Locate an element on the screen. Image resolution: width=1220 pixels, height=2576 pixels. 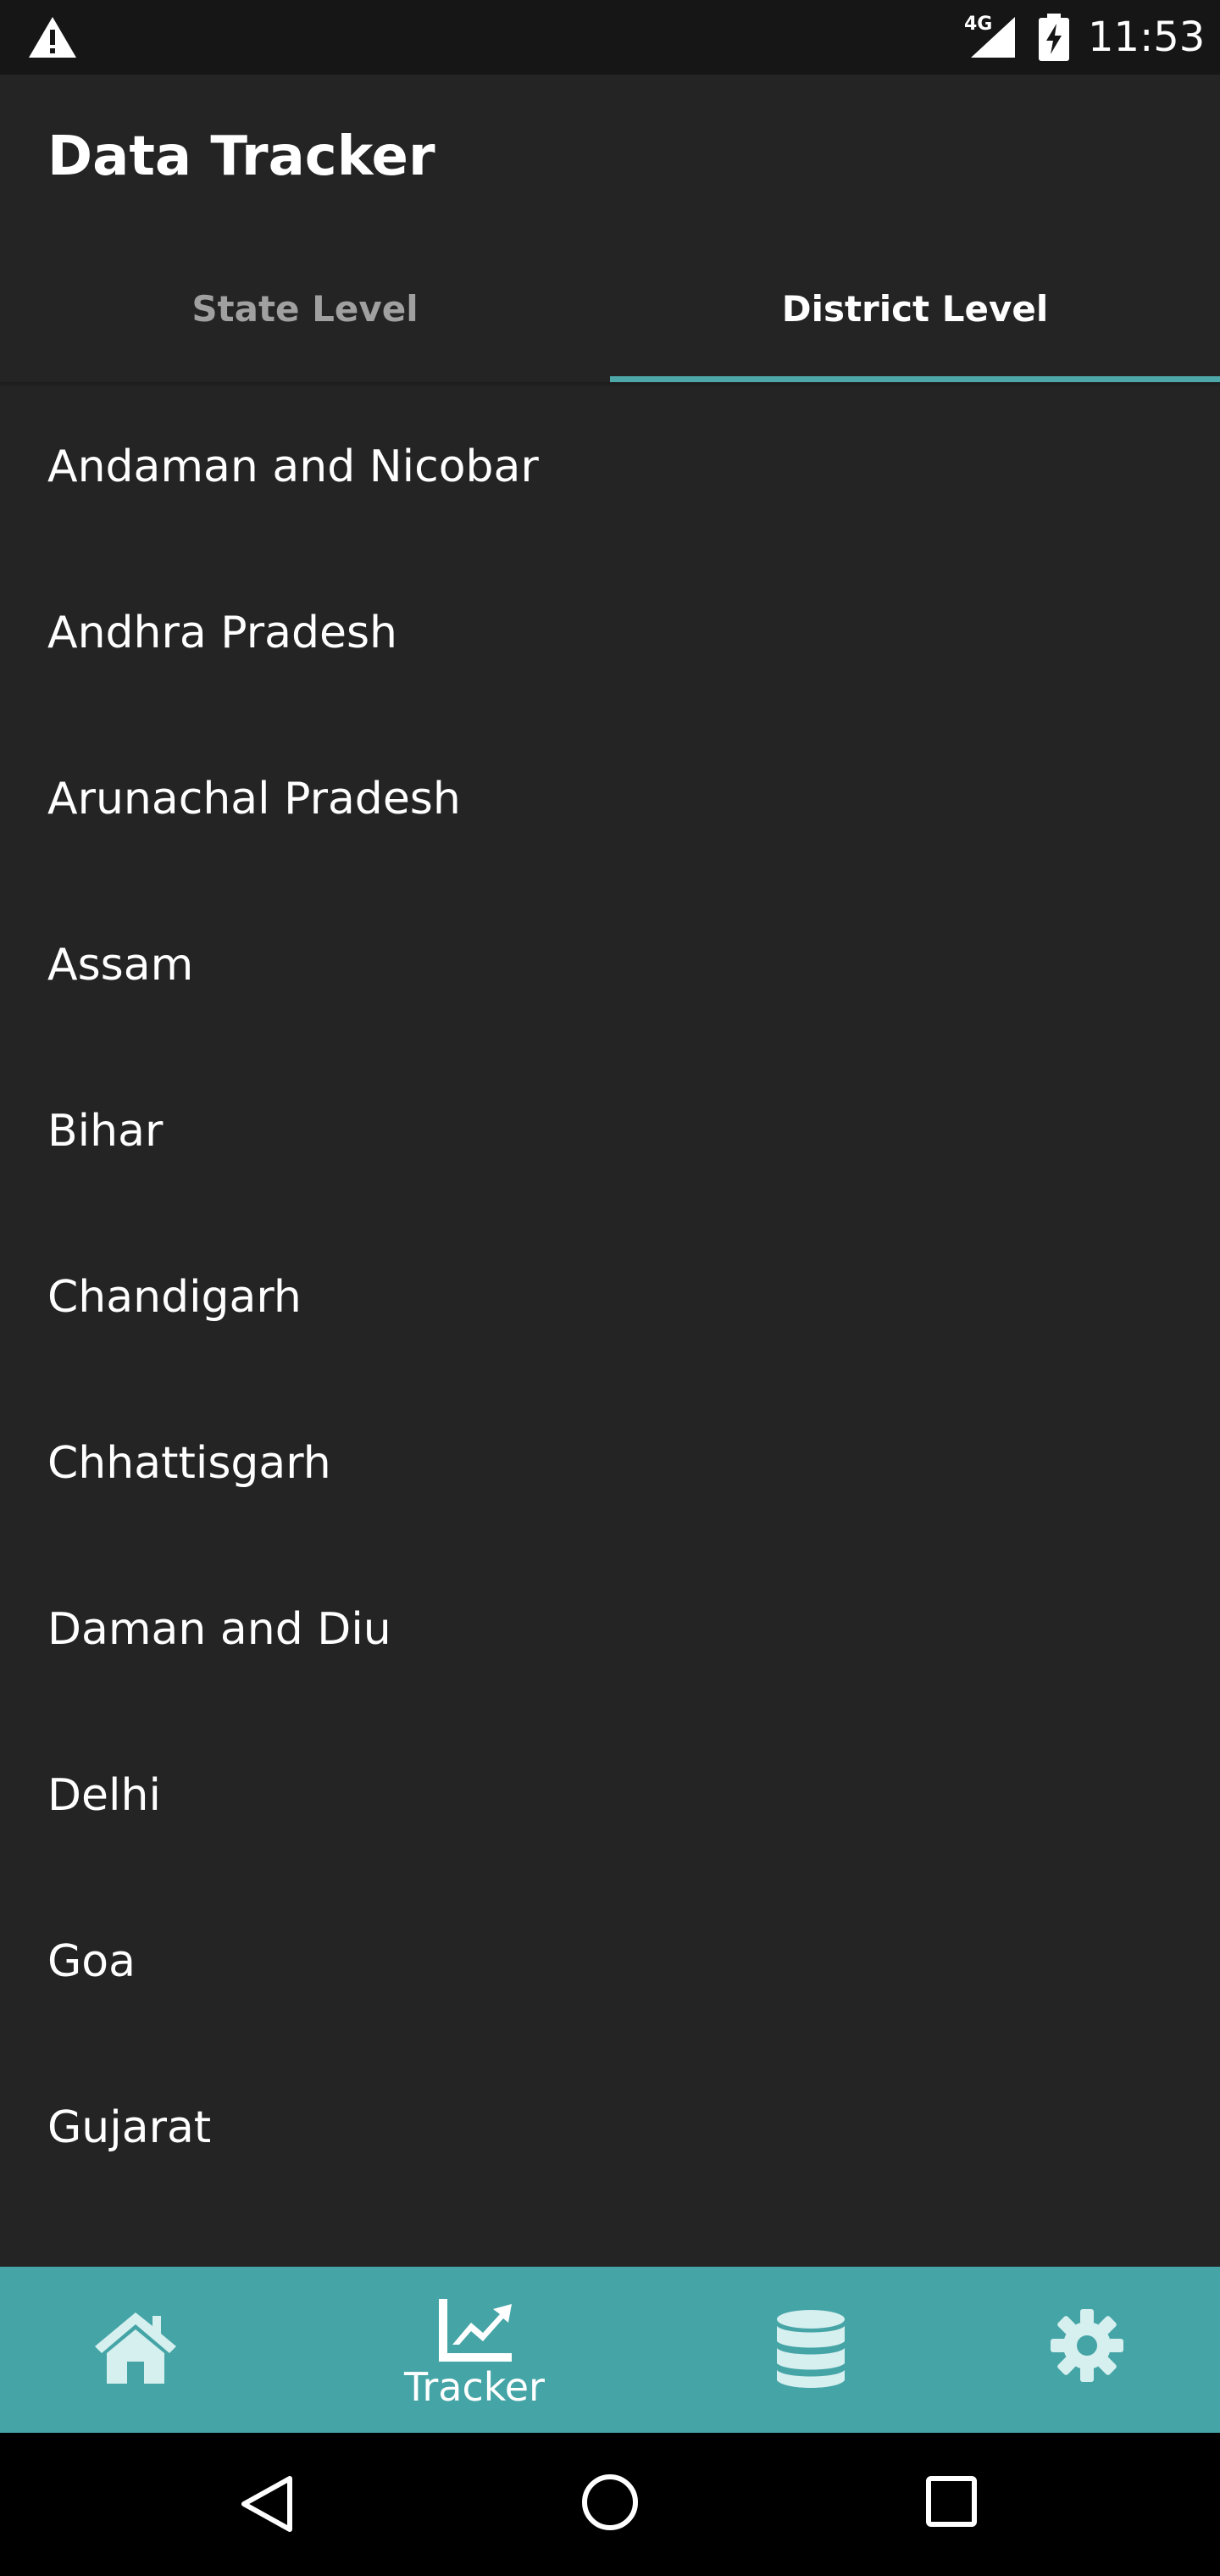
signal-icon is located at coordinates (993, 37).